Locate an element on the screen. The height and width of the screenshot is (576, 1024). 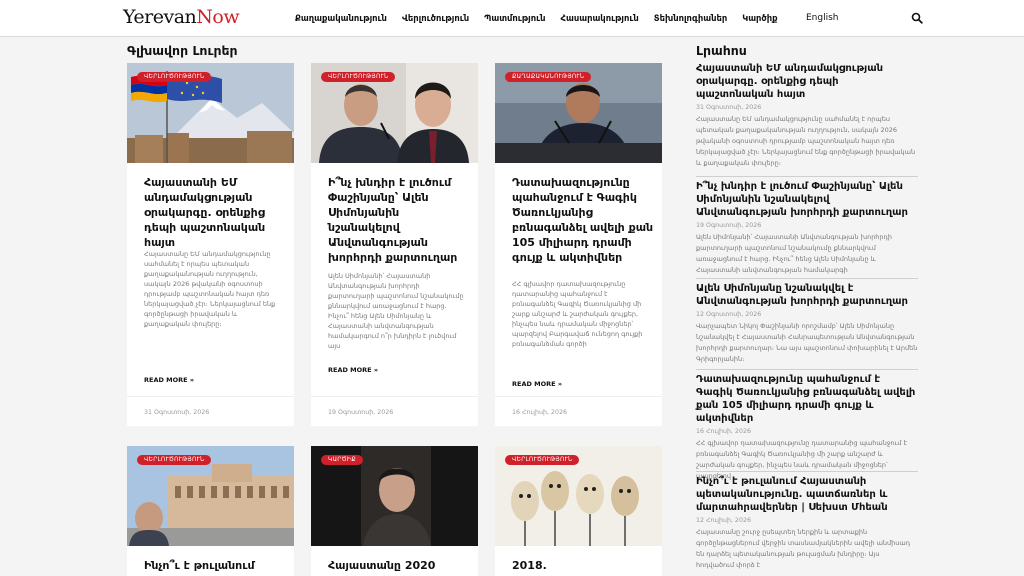
news-card: ՎԵՐԼՈՒԾՈՒԹՅՈՒՆ 2018. is located at coordinates (578, 511).